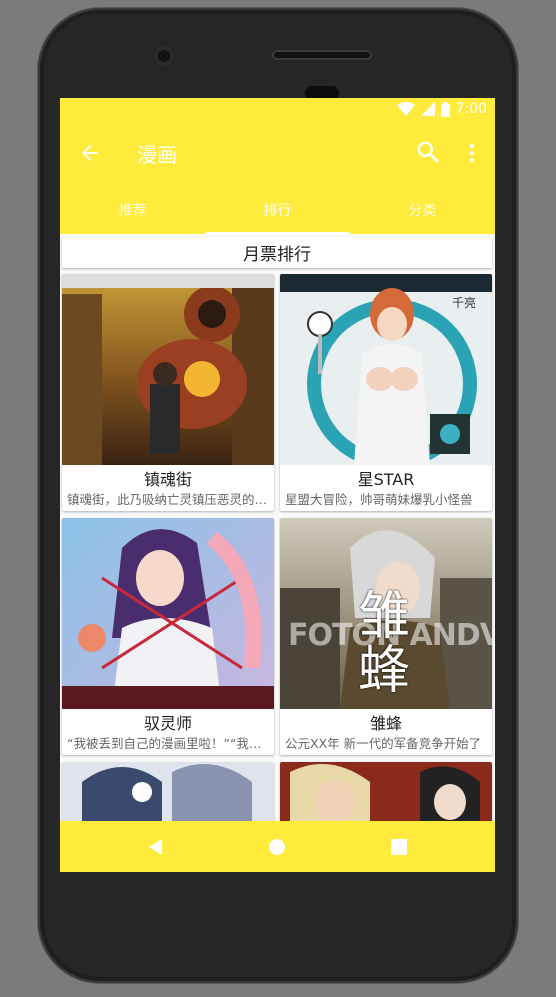 The width and height of the screenshot is (556, 997). Describe the element at coordinates (132, 210) in the screenshot. I see `tab-recommend: 推荐` at that location.